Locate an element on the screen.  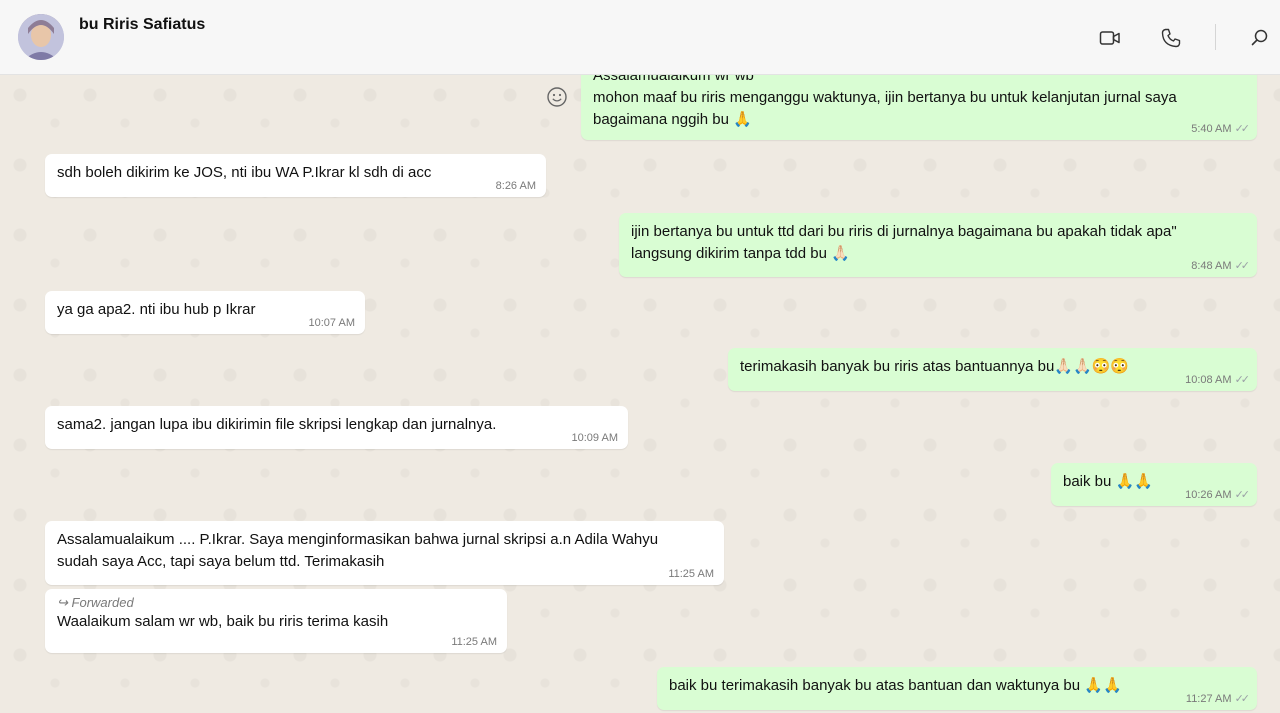
avatar-photo-icon is located at coordinates (41, 37).